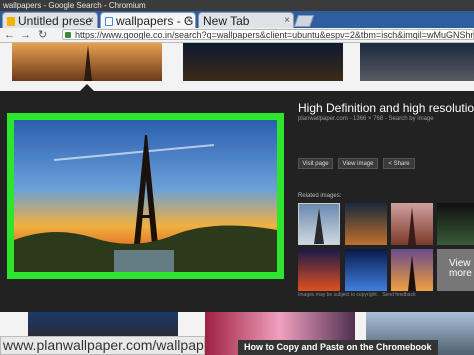 This screenshot has width=474, height=355. I want to click on share-label: Share, so click(401, 164).